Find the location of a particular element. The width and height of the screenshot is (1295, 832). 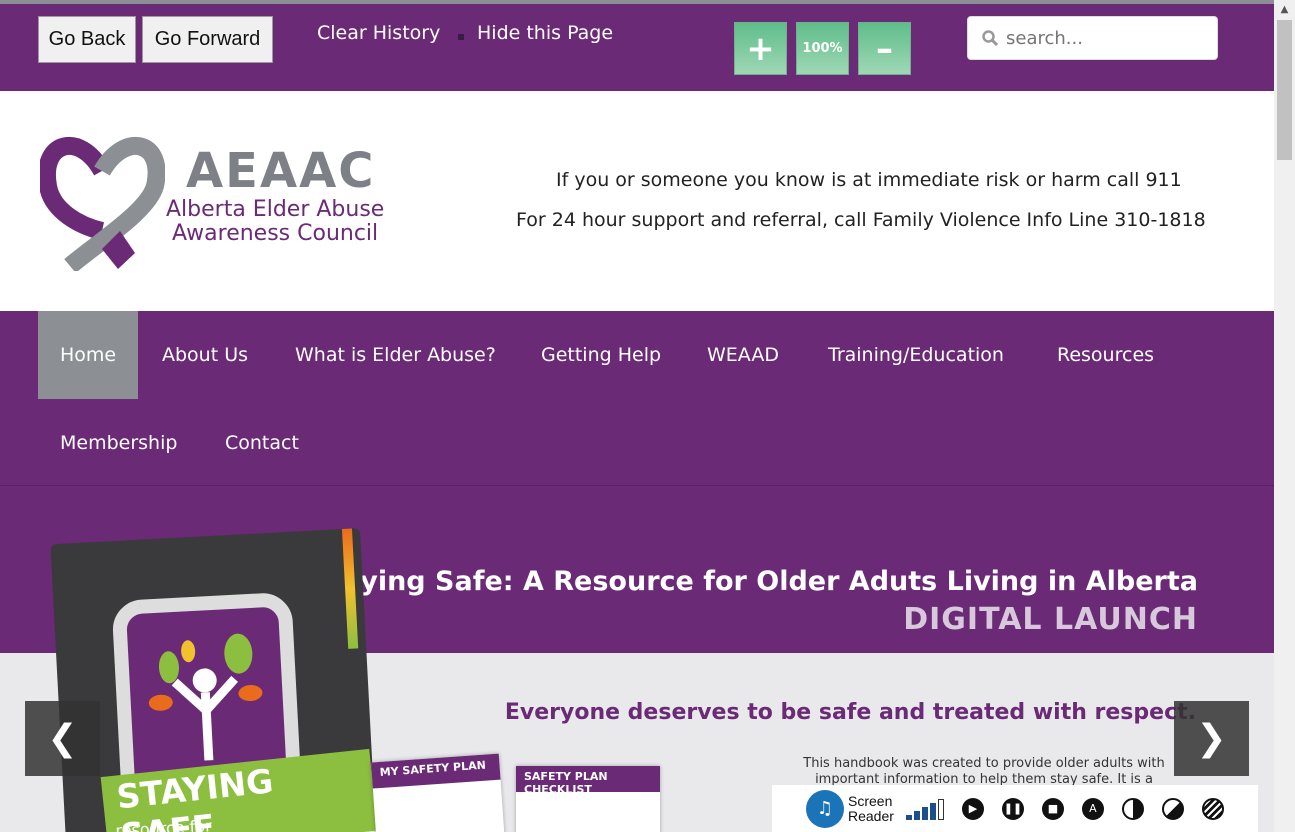

safety-plan-sheet-image: MY SAFETY PLAN is located at coordinates (438, 792).